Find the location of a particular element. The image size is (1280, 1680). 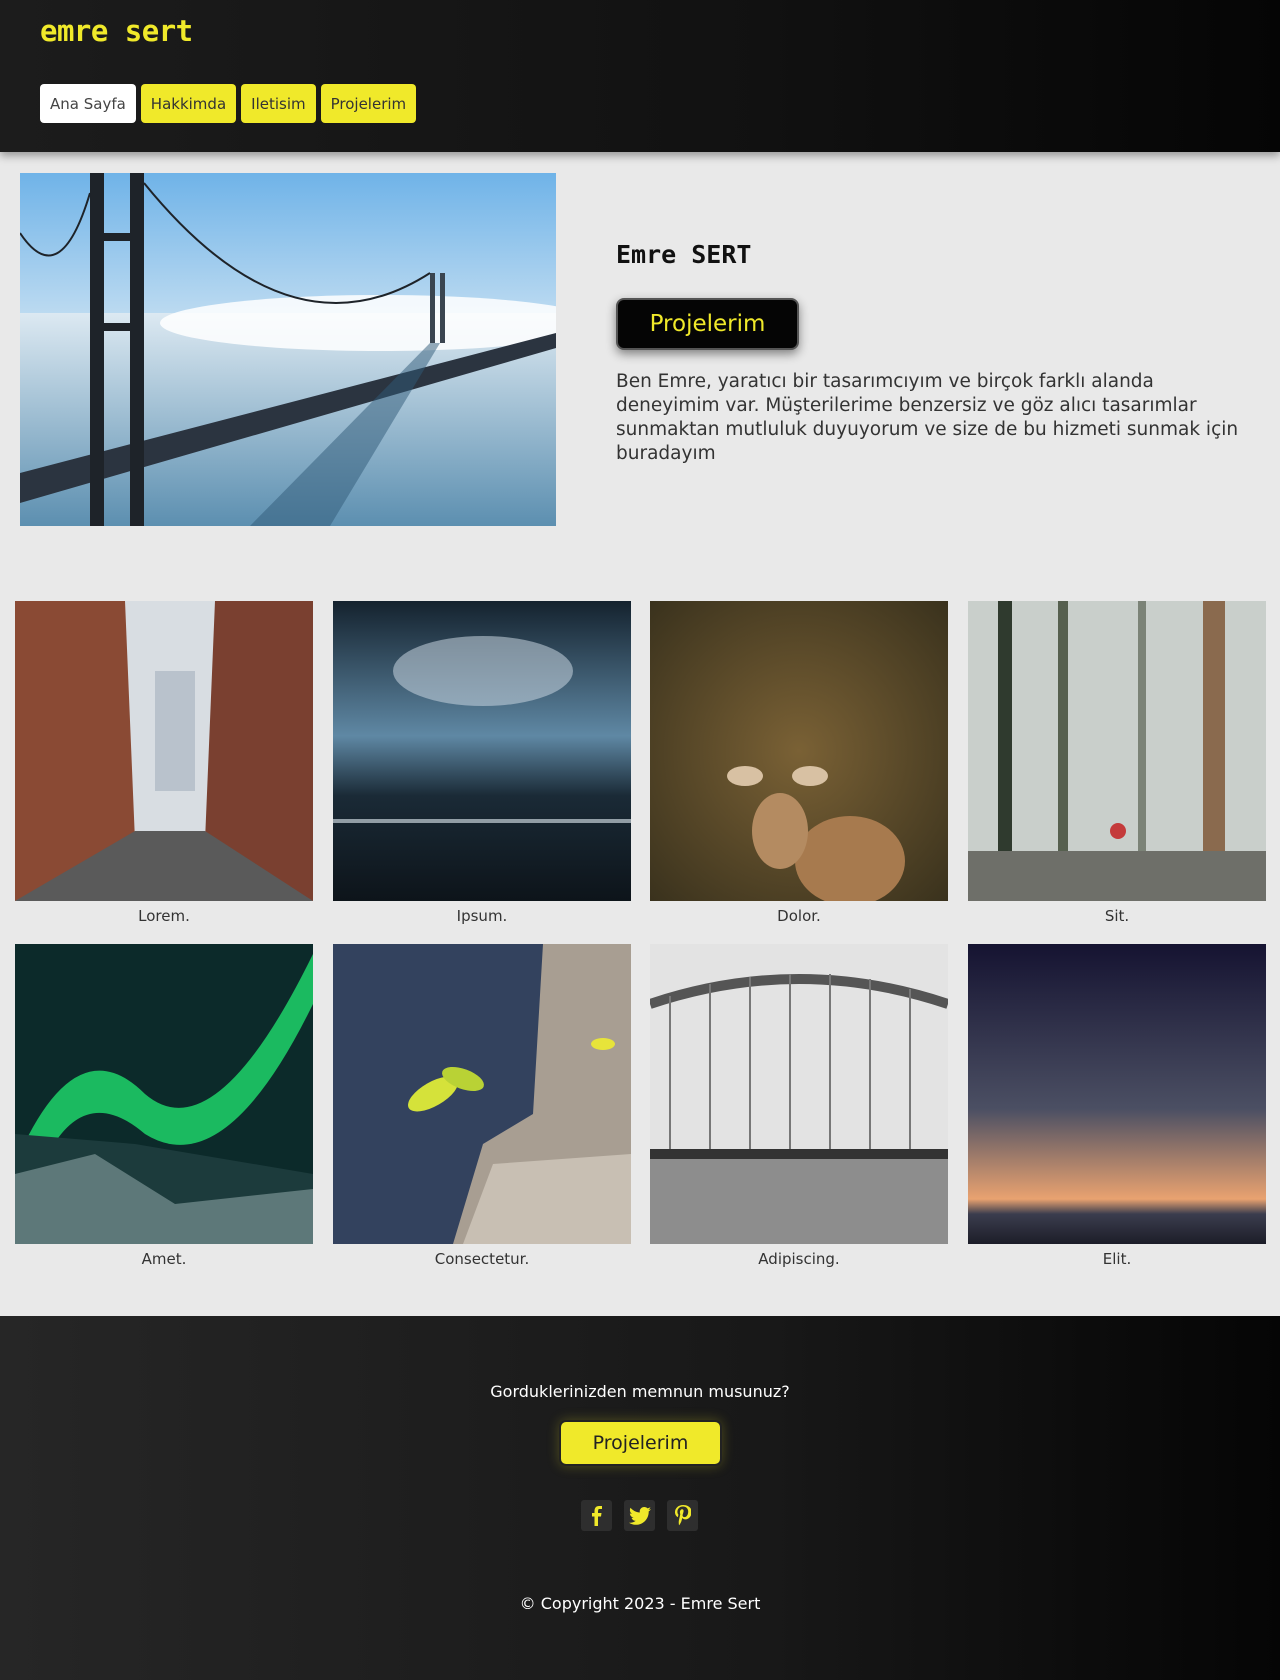

gallery-item: Dolor. is located at coordinates (799, 763).